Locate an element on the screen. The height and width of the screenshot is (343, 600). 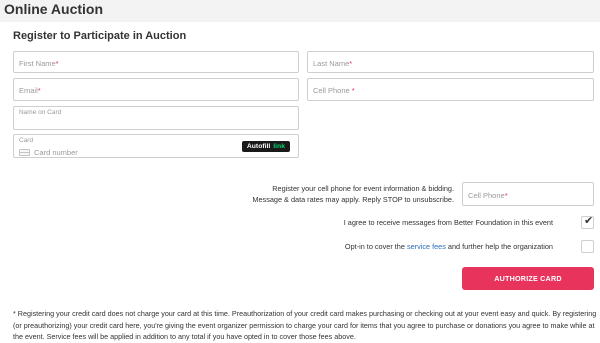
section-title: Register to Participate in Auction is located at coordinates (100, 36).